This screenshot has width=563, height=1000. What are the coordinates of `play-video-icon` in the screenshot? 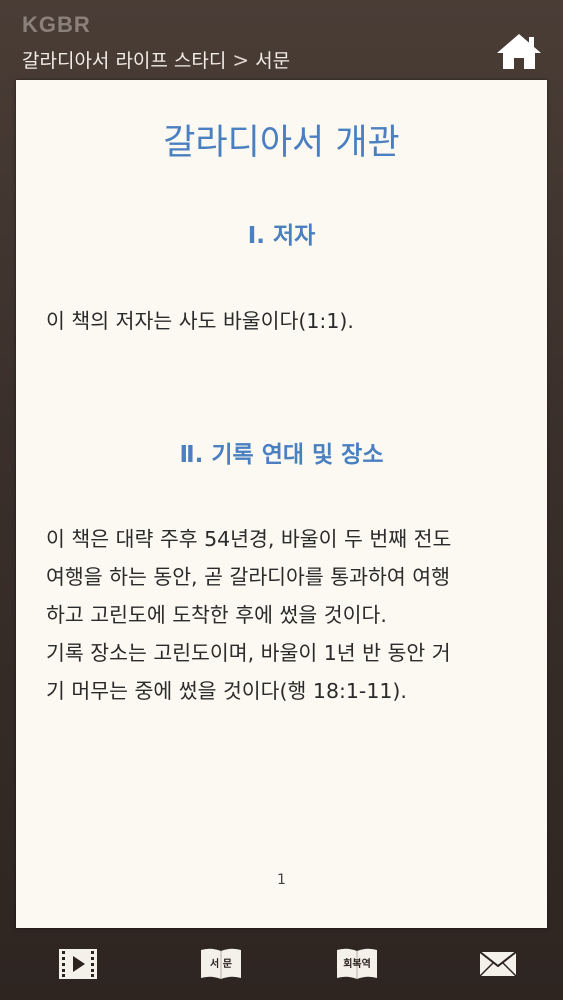 It's located at (78, 964).